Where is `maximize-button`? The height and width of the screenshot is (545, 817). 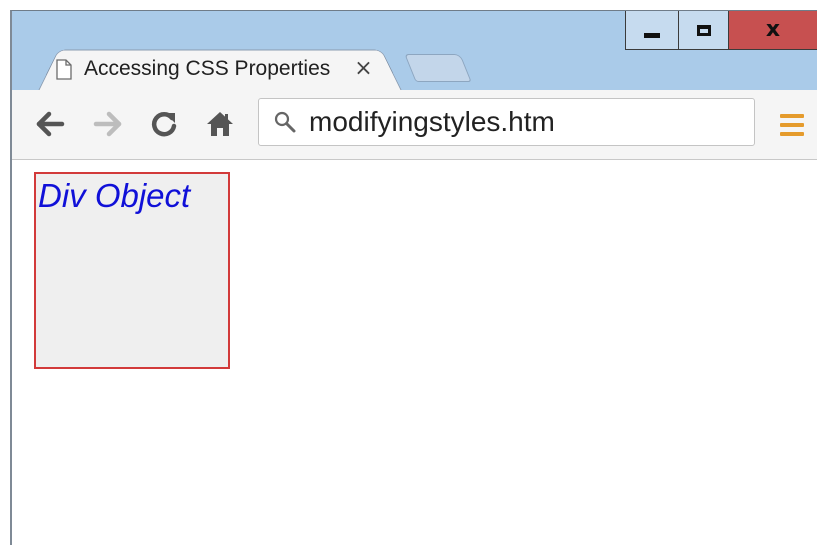
maximize-button is located at coordinates (704, 30).